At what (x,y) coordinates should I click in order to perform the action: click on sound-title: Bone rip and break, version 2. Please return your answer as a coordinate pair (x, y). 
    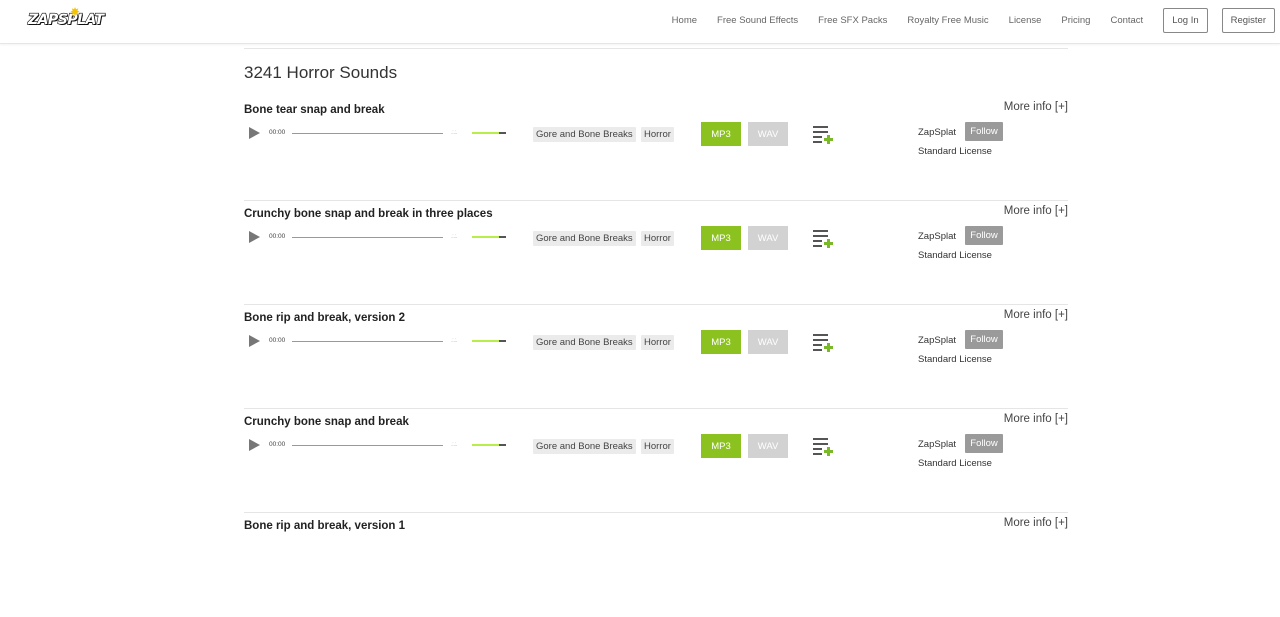
    Looking at the image, I should click on (324, 318).